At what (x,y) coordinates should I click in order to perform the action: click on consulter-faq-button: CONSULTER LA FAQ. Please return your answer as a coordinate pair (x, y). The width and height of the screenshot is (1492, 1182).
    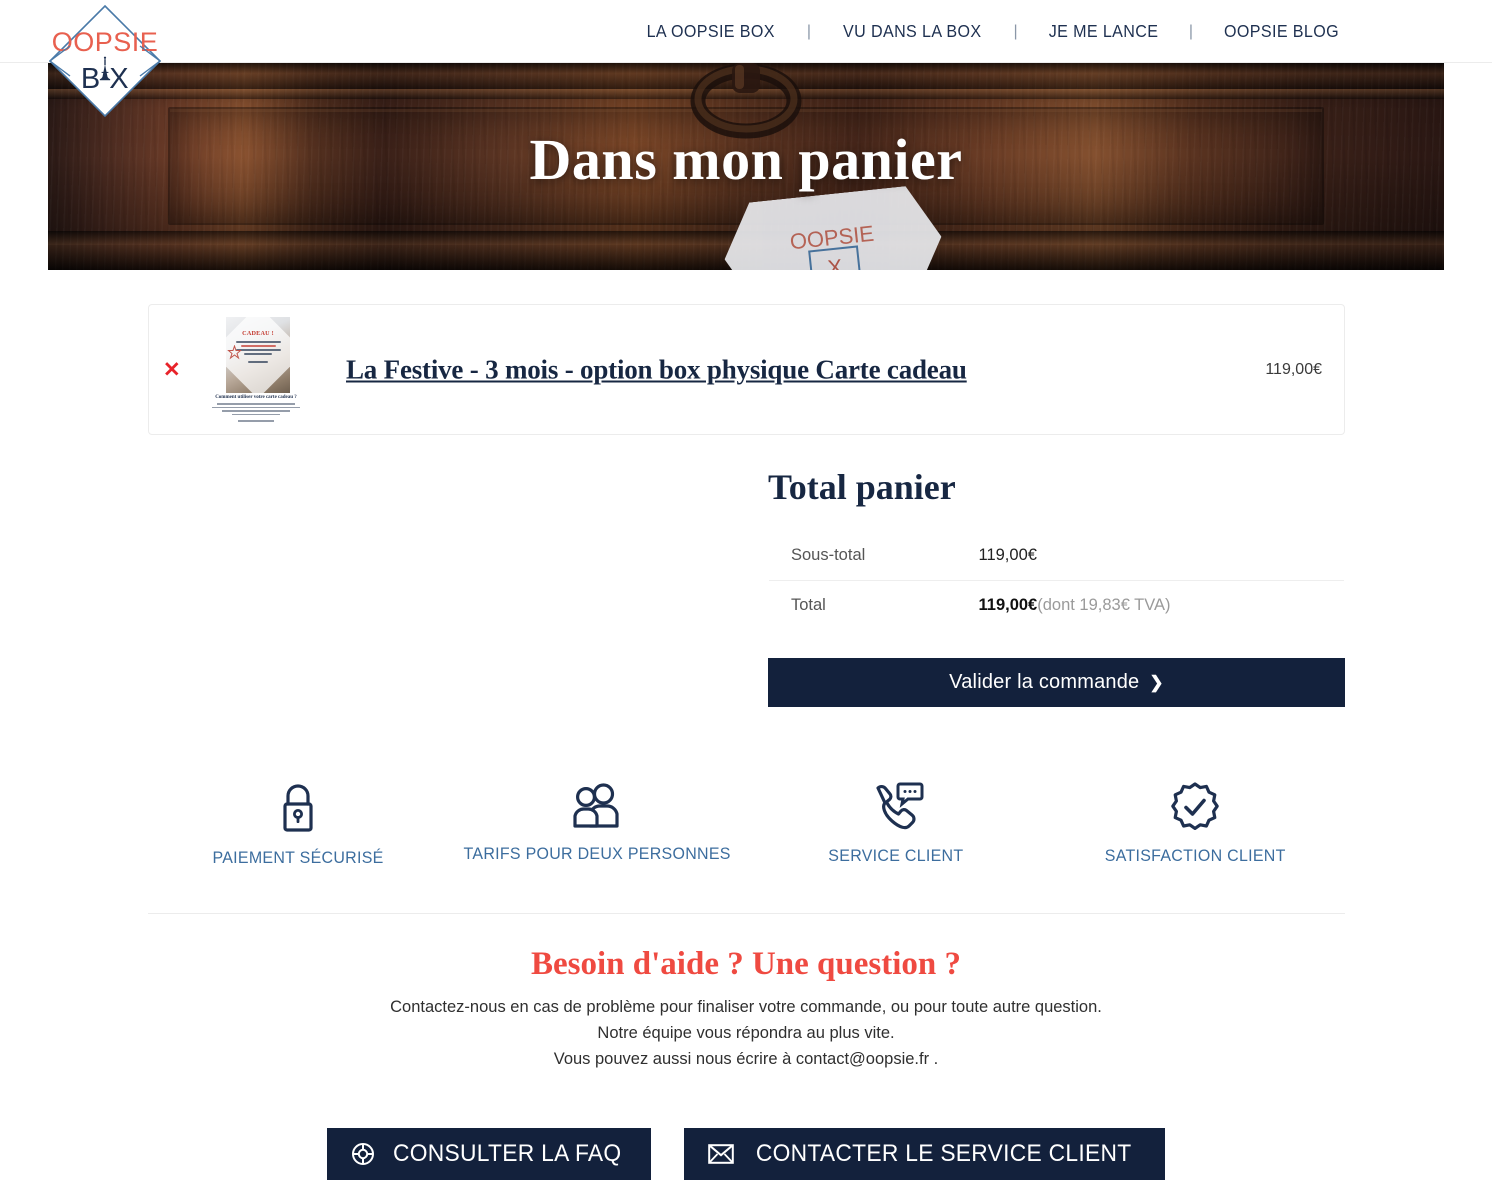
    Looking at the image, I should click on (489, 1154).